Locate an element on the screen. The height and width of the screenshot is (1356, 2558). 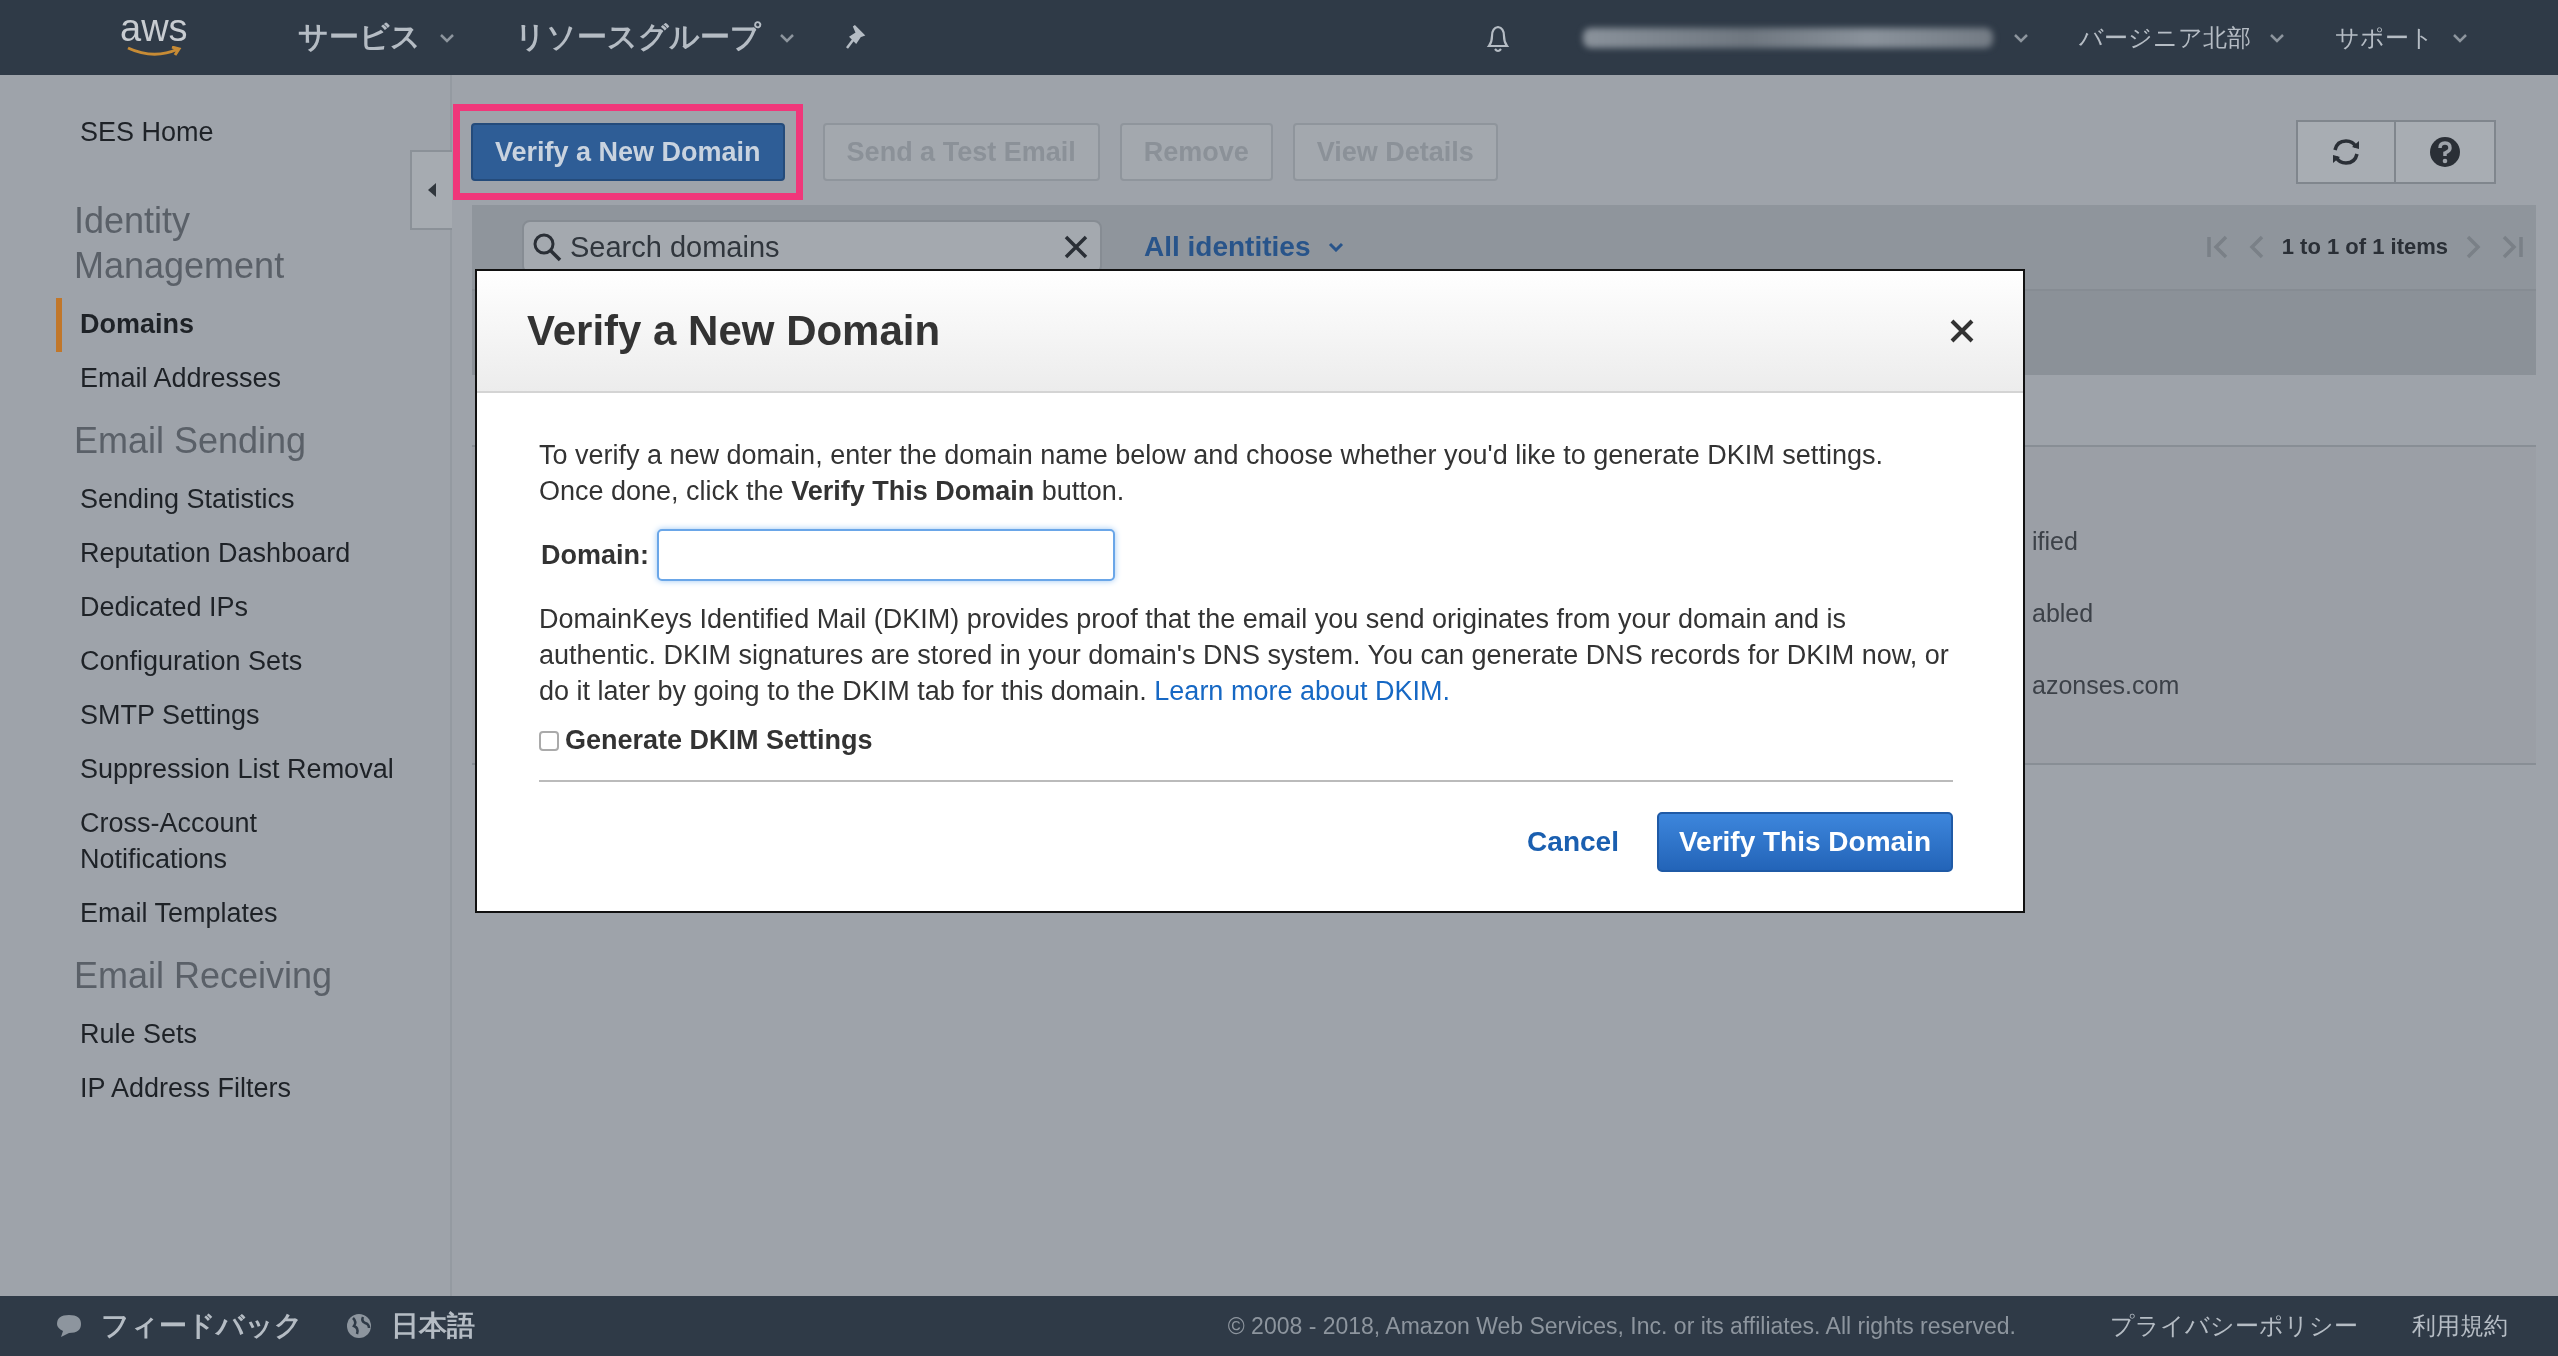
pagination-text: 1 to 1 of 1 items is located at coordinates (2364, 247).